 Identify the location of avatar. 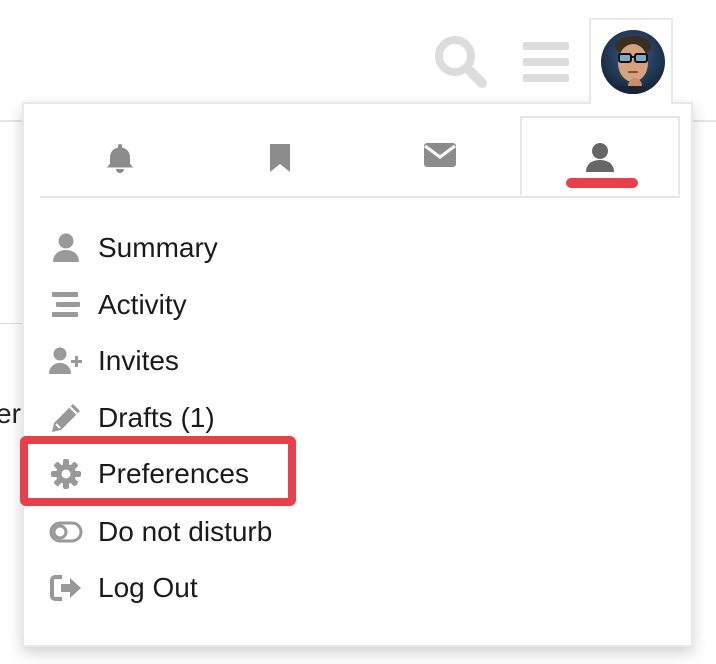
(633, 62).